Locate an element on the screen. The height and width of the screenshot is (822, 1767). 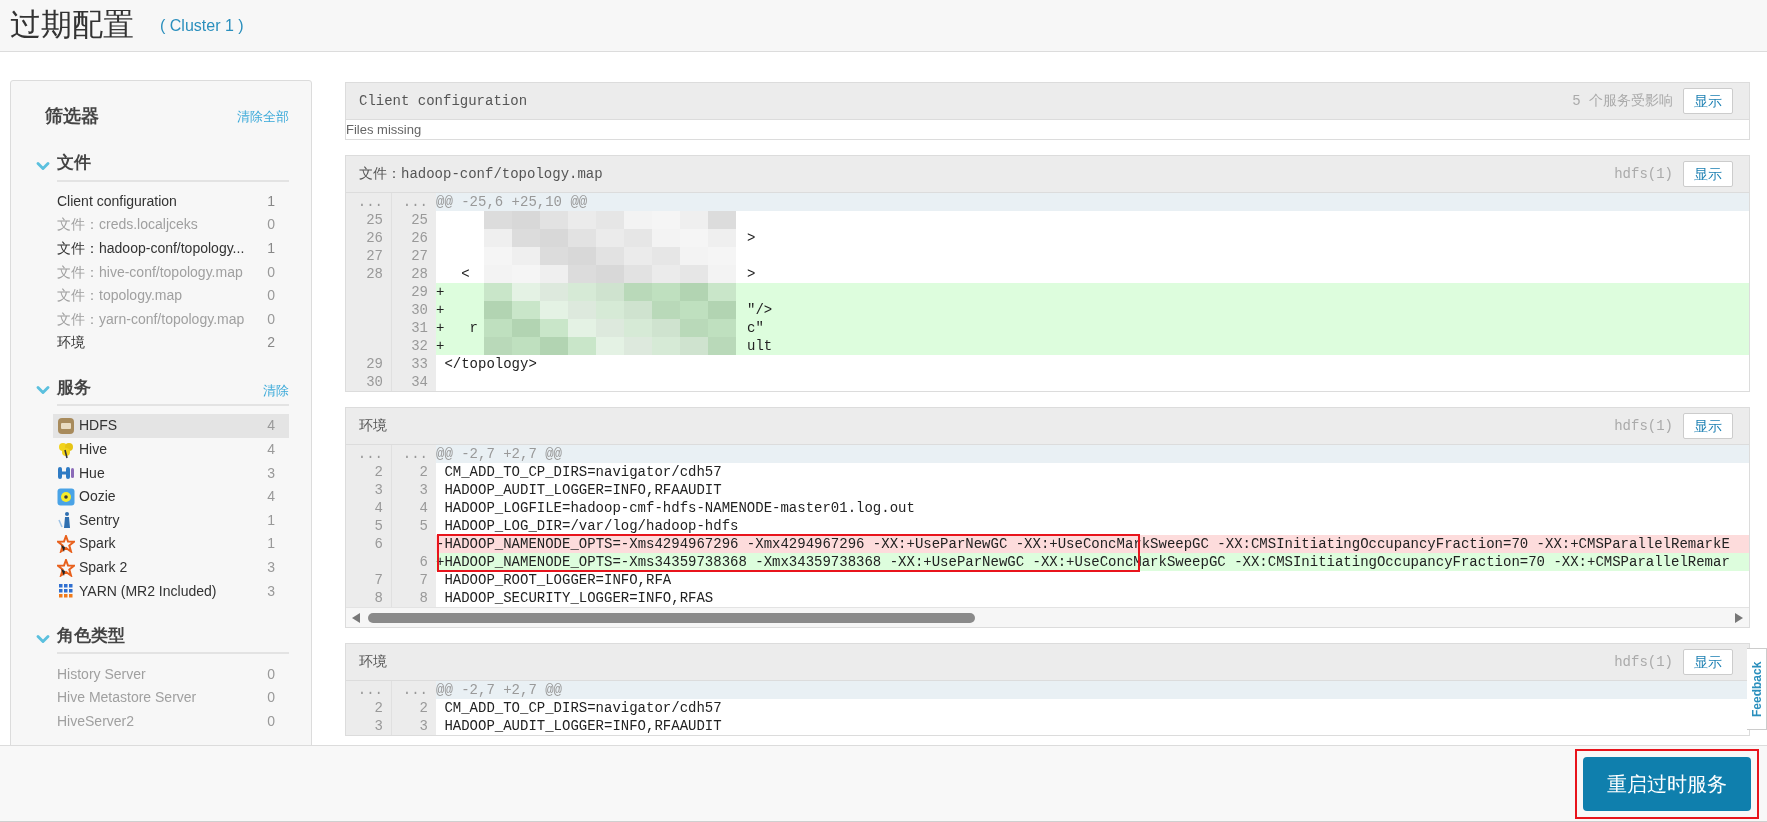
line-number: 34 is located at coordinates (413, 382).